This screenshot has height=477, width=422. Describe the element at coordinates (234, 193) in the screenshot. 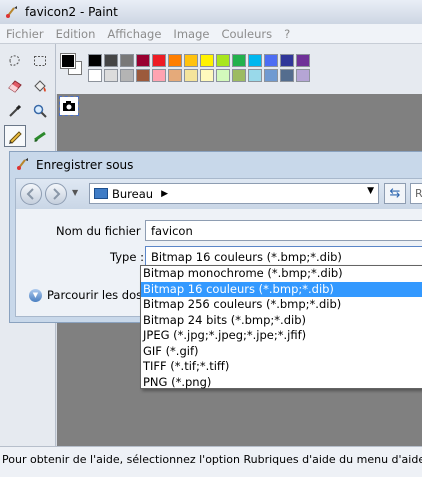

I see `location-bar: Bureau ▶ ▼` at that location.